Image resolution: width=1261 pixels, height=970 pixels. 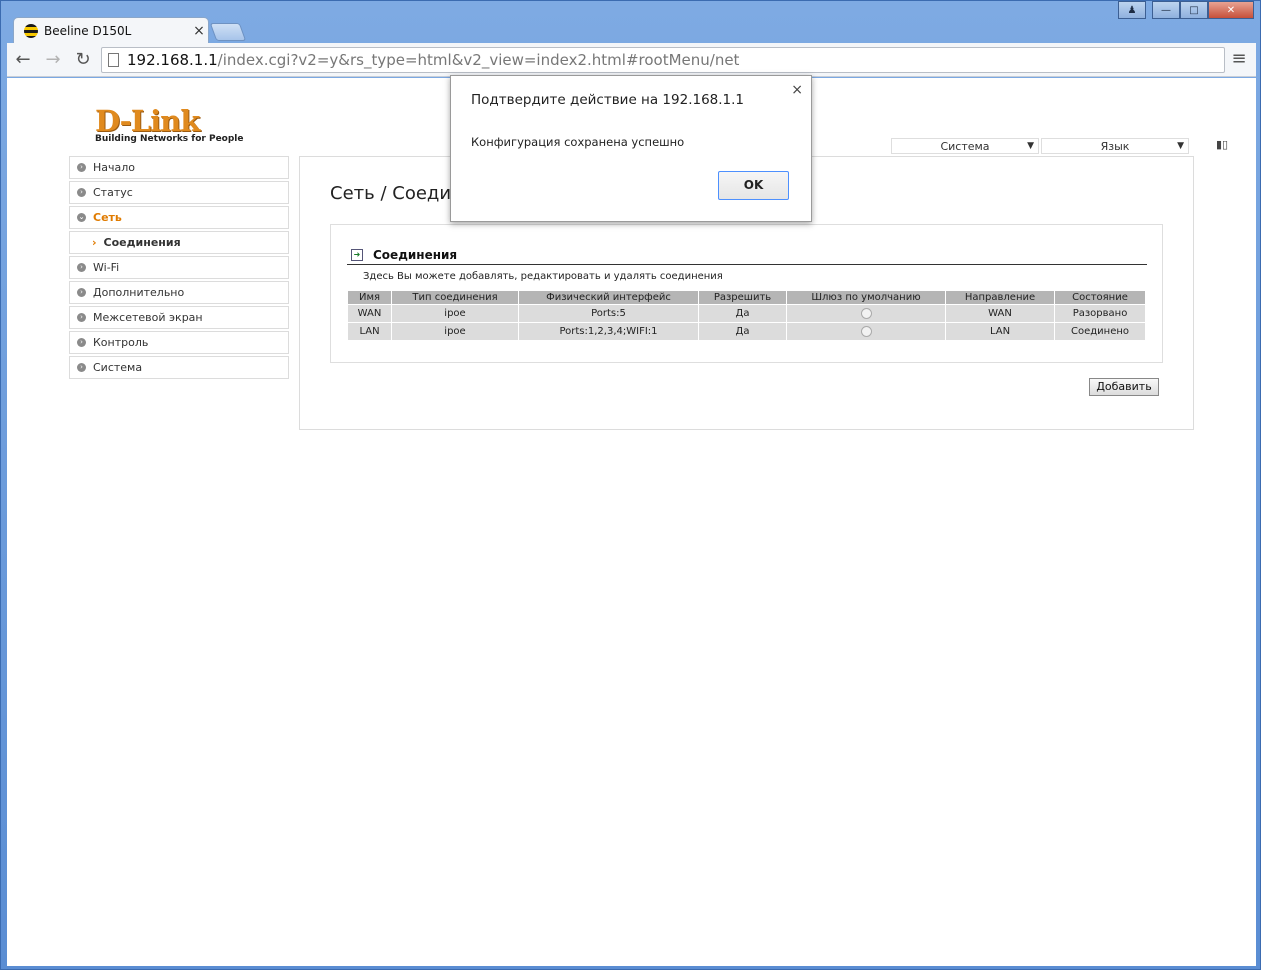 What do you see at coordinates (608, 297) in the screenshot?
I see `column-header: Физический интерфейс` at bounding box center [608, 297].